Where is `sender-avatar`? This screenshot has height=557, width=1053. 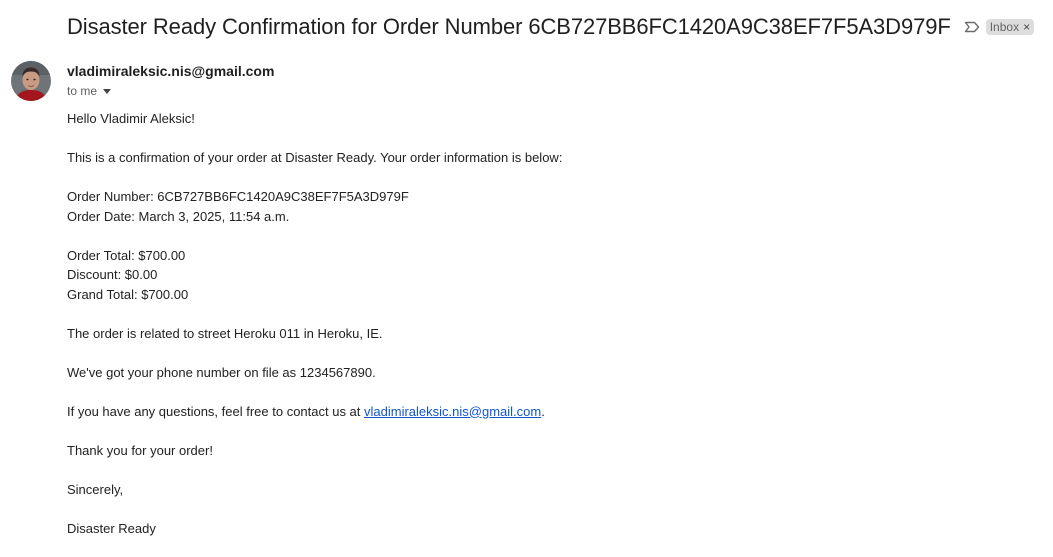 sender-avatar is located at coordinates (31, 81).